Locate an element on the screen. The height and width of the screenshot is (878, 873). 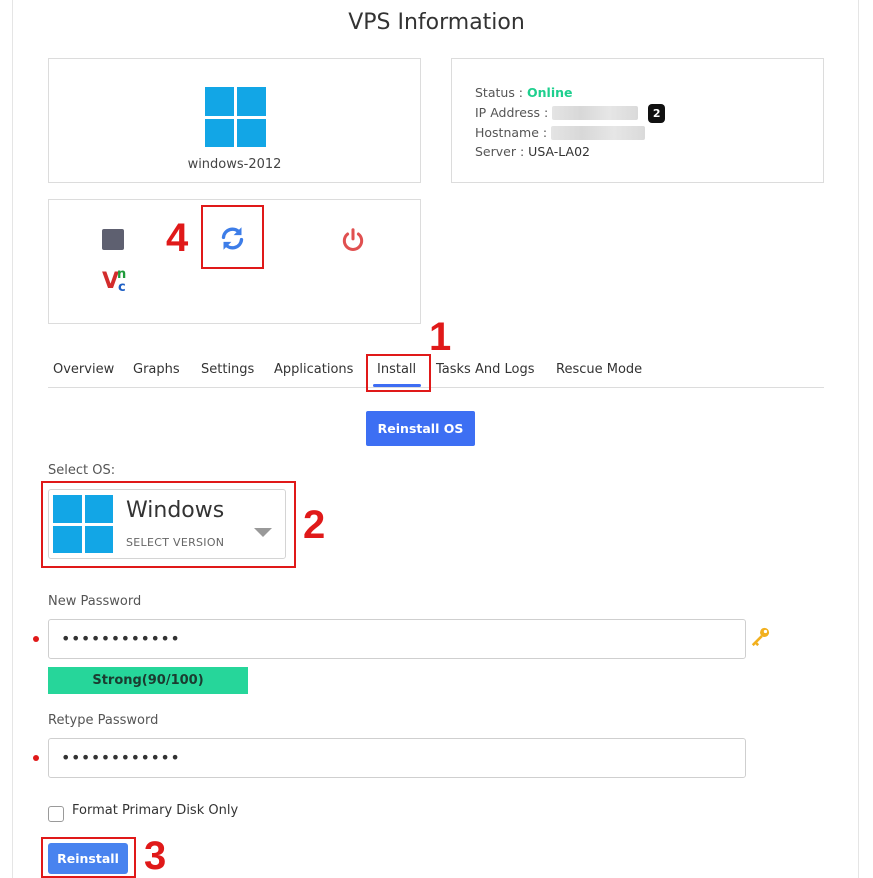
tab-rescue-mode: Rescue Mode is located at coordinates (599, 369).